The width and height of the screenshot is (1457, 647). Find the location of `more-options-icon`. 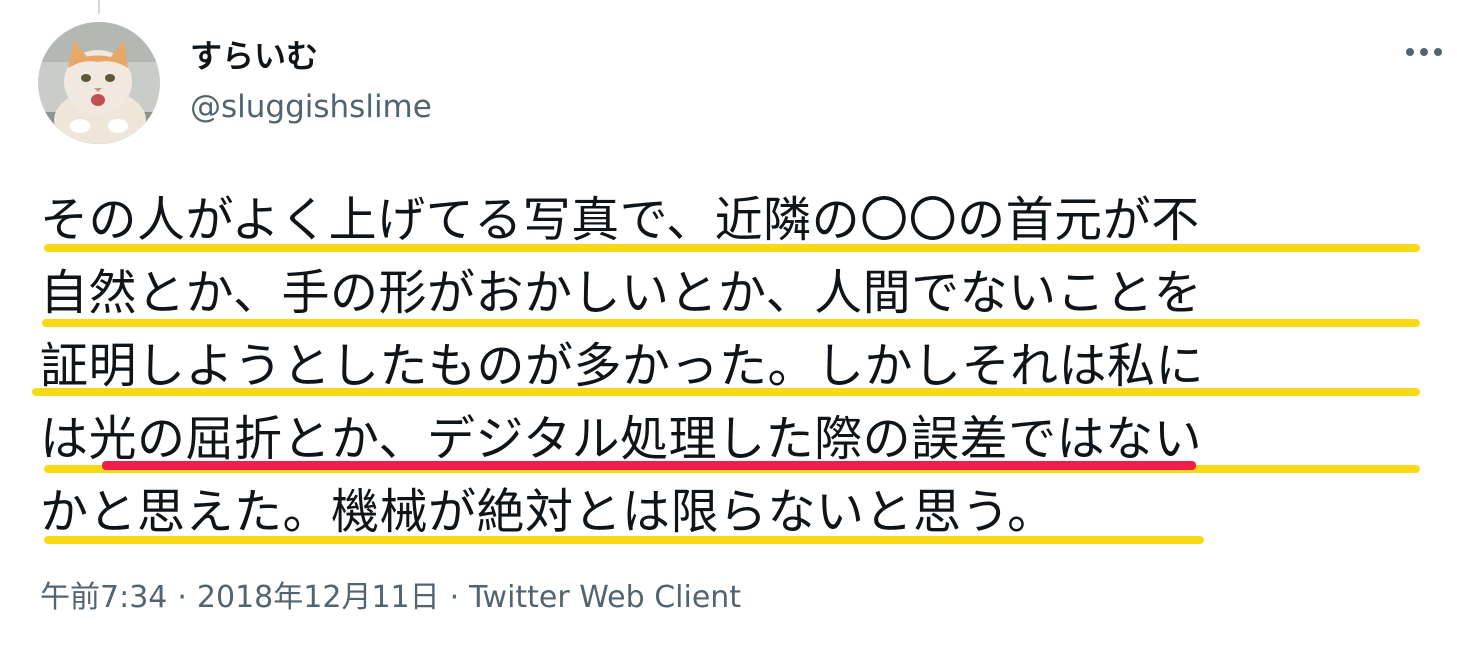

more-options-icon is located at coordinates (1424, 52).